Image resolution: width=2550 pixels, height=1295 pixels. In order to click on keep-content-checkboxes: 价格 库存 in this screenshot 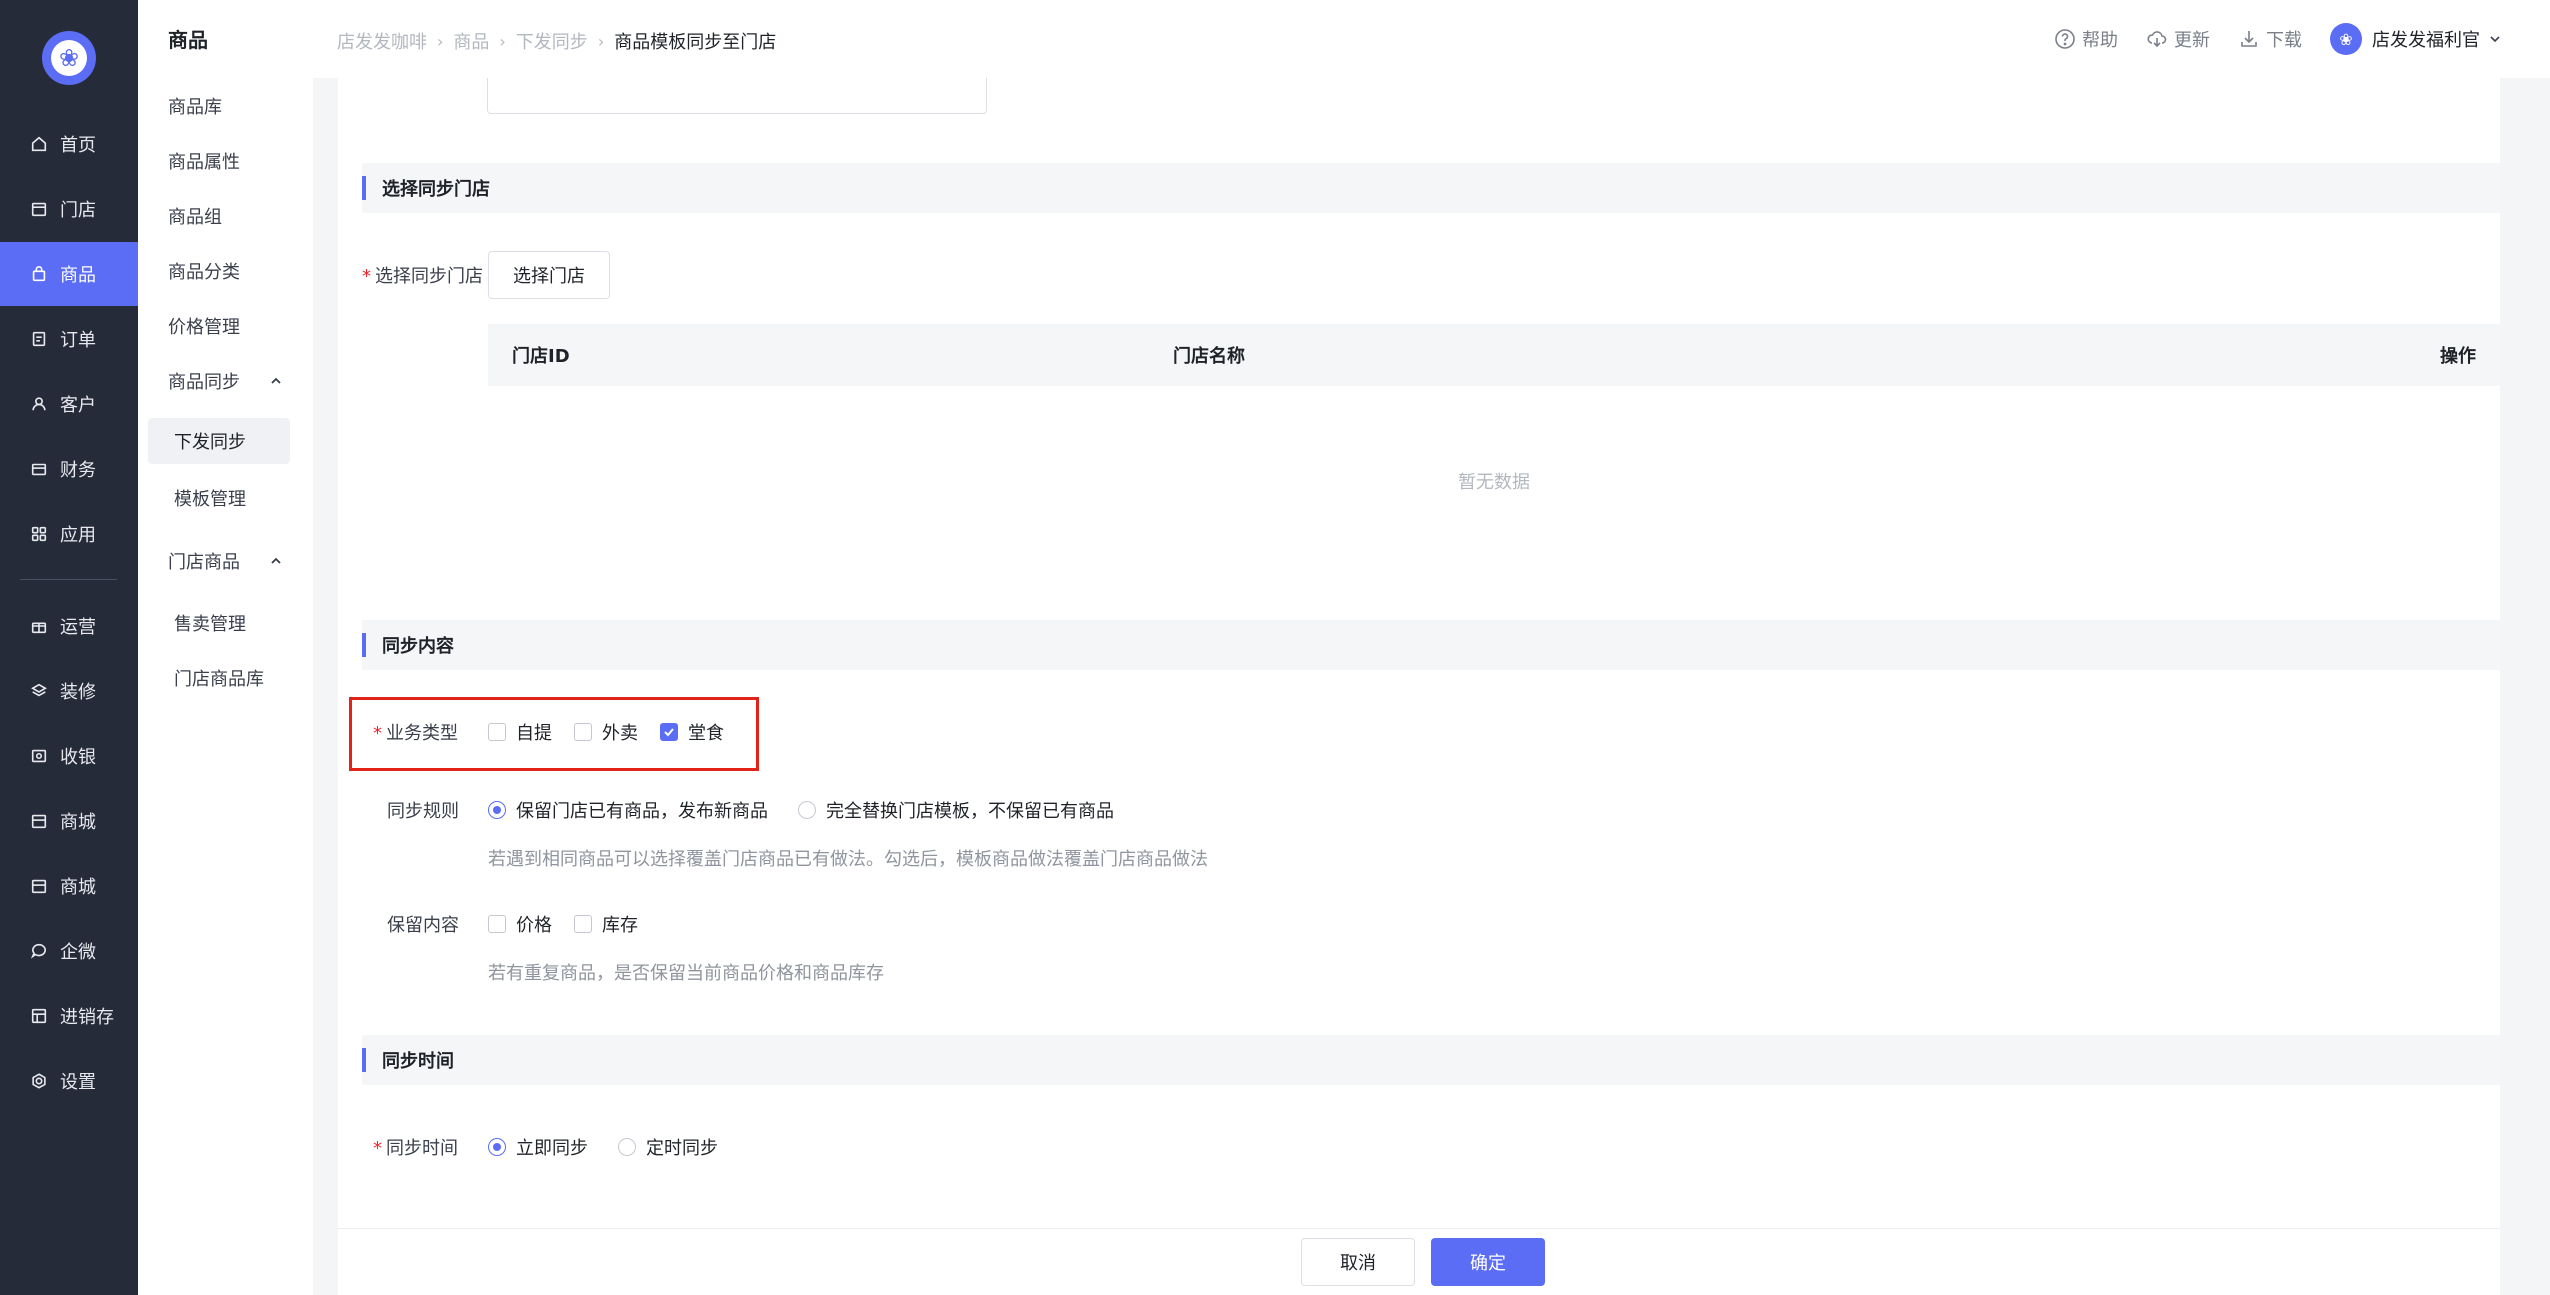, I will do `click(574, 924)`.